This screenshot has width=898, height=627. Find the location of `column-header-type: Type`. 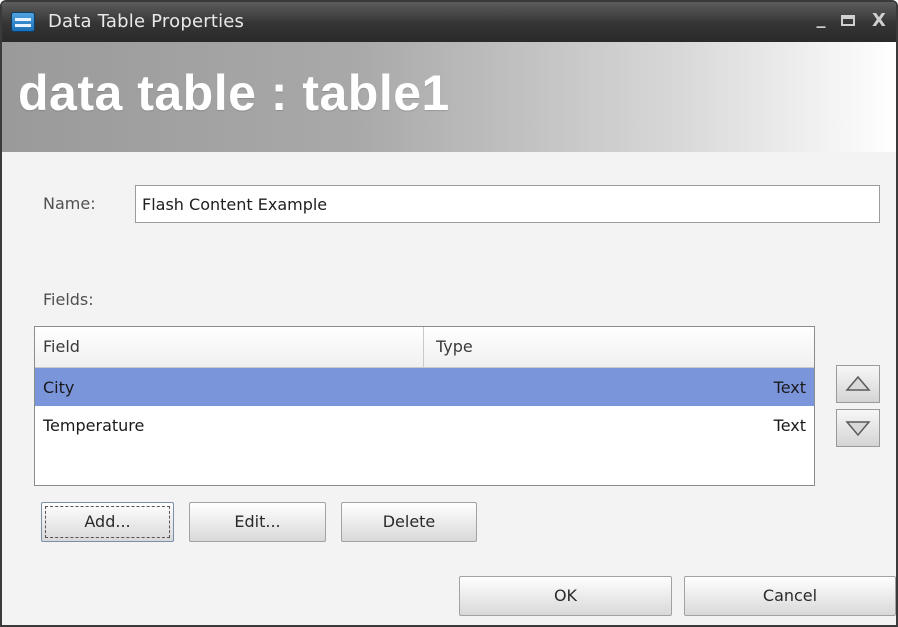

column-header-type: Type is located at coordinates (619, 347).